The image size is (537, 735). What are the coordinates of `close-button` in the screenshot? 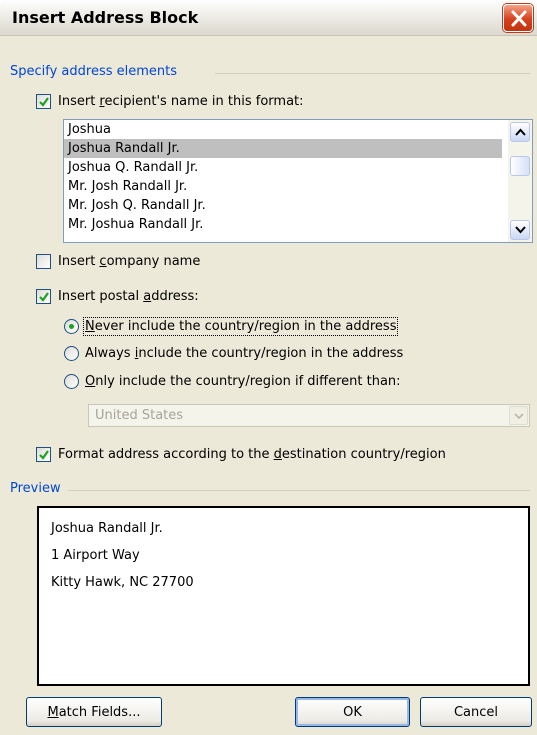 It's located at (518, 18).